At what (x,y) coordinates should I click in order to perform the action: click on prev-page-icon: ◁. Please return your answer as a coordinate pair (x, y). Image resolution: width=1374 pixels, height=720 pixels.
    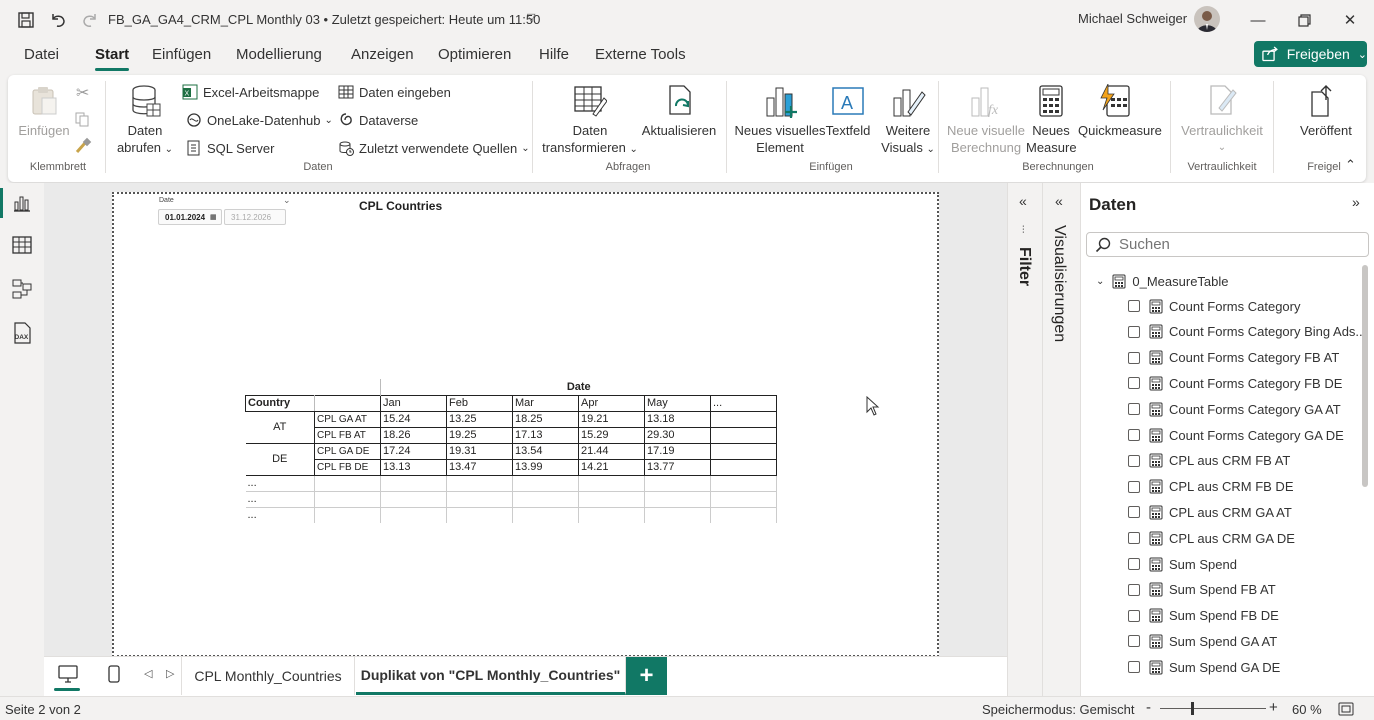
    Looking at the image, I should click on (148, 673).